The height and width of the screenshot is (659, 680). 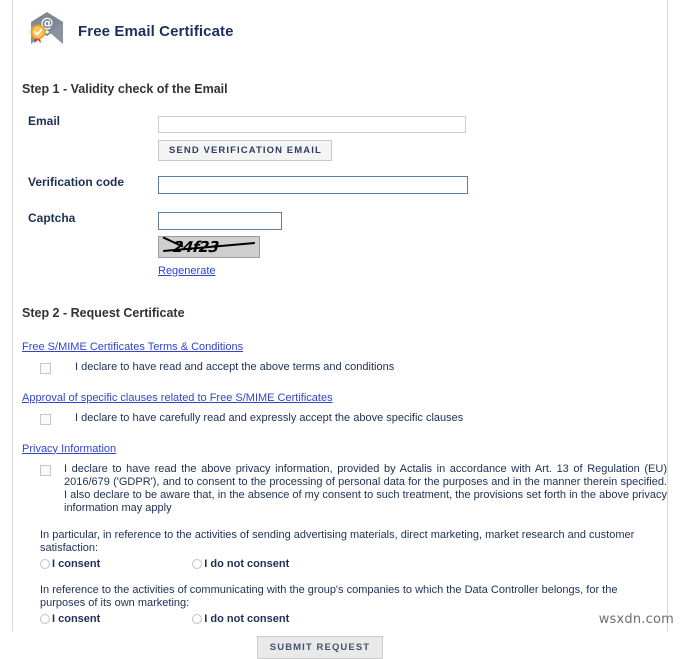 What do you see at coordinates (320, 647) in the screenshot?
I see `submit-request-button: SUBMIT REQUEST` at bounding box center [320, 647].